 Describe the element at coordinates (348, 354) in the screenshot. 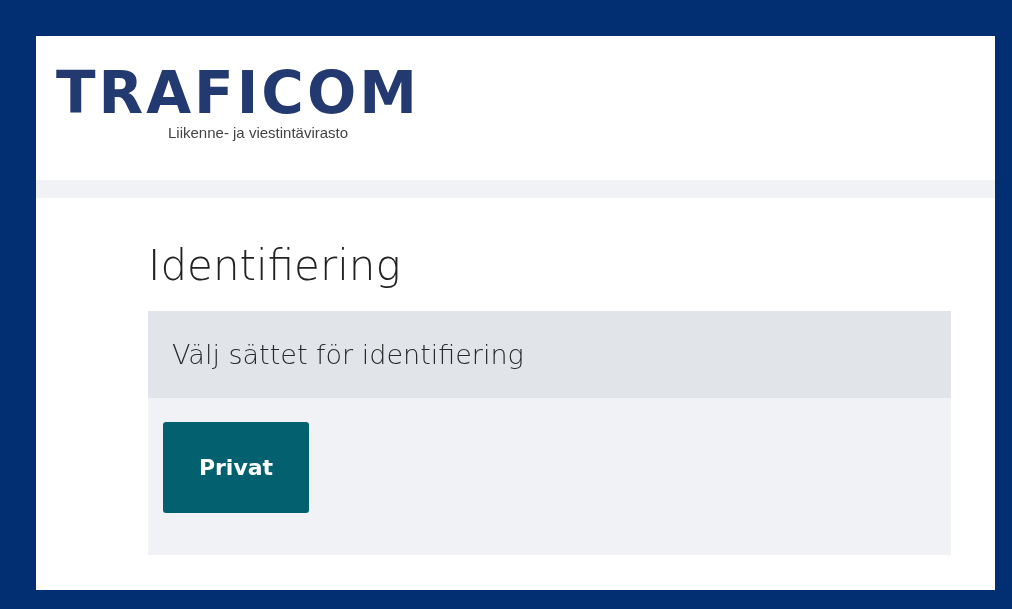

I see `panel-title: Välj sättet för identifiering` at that location.